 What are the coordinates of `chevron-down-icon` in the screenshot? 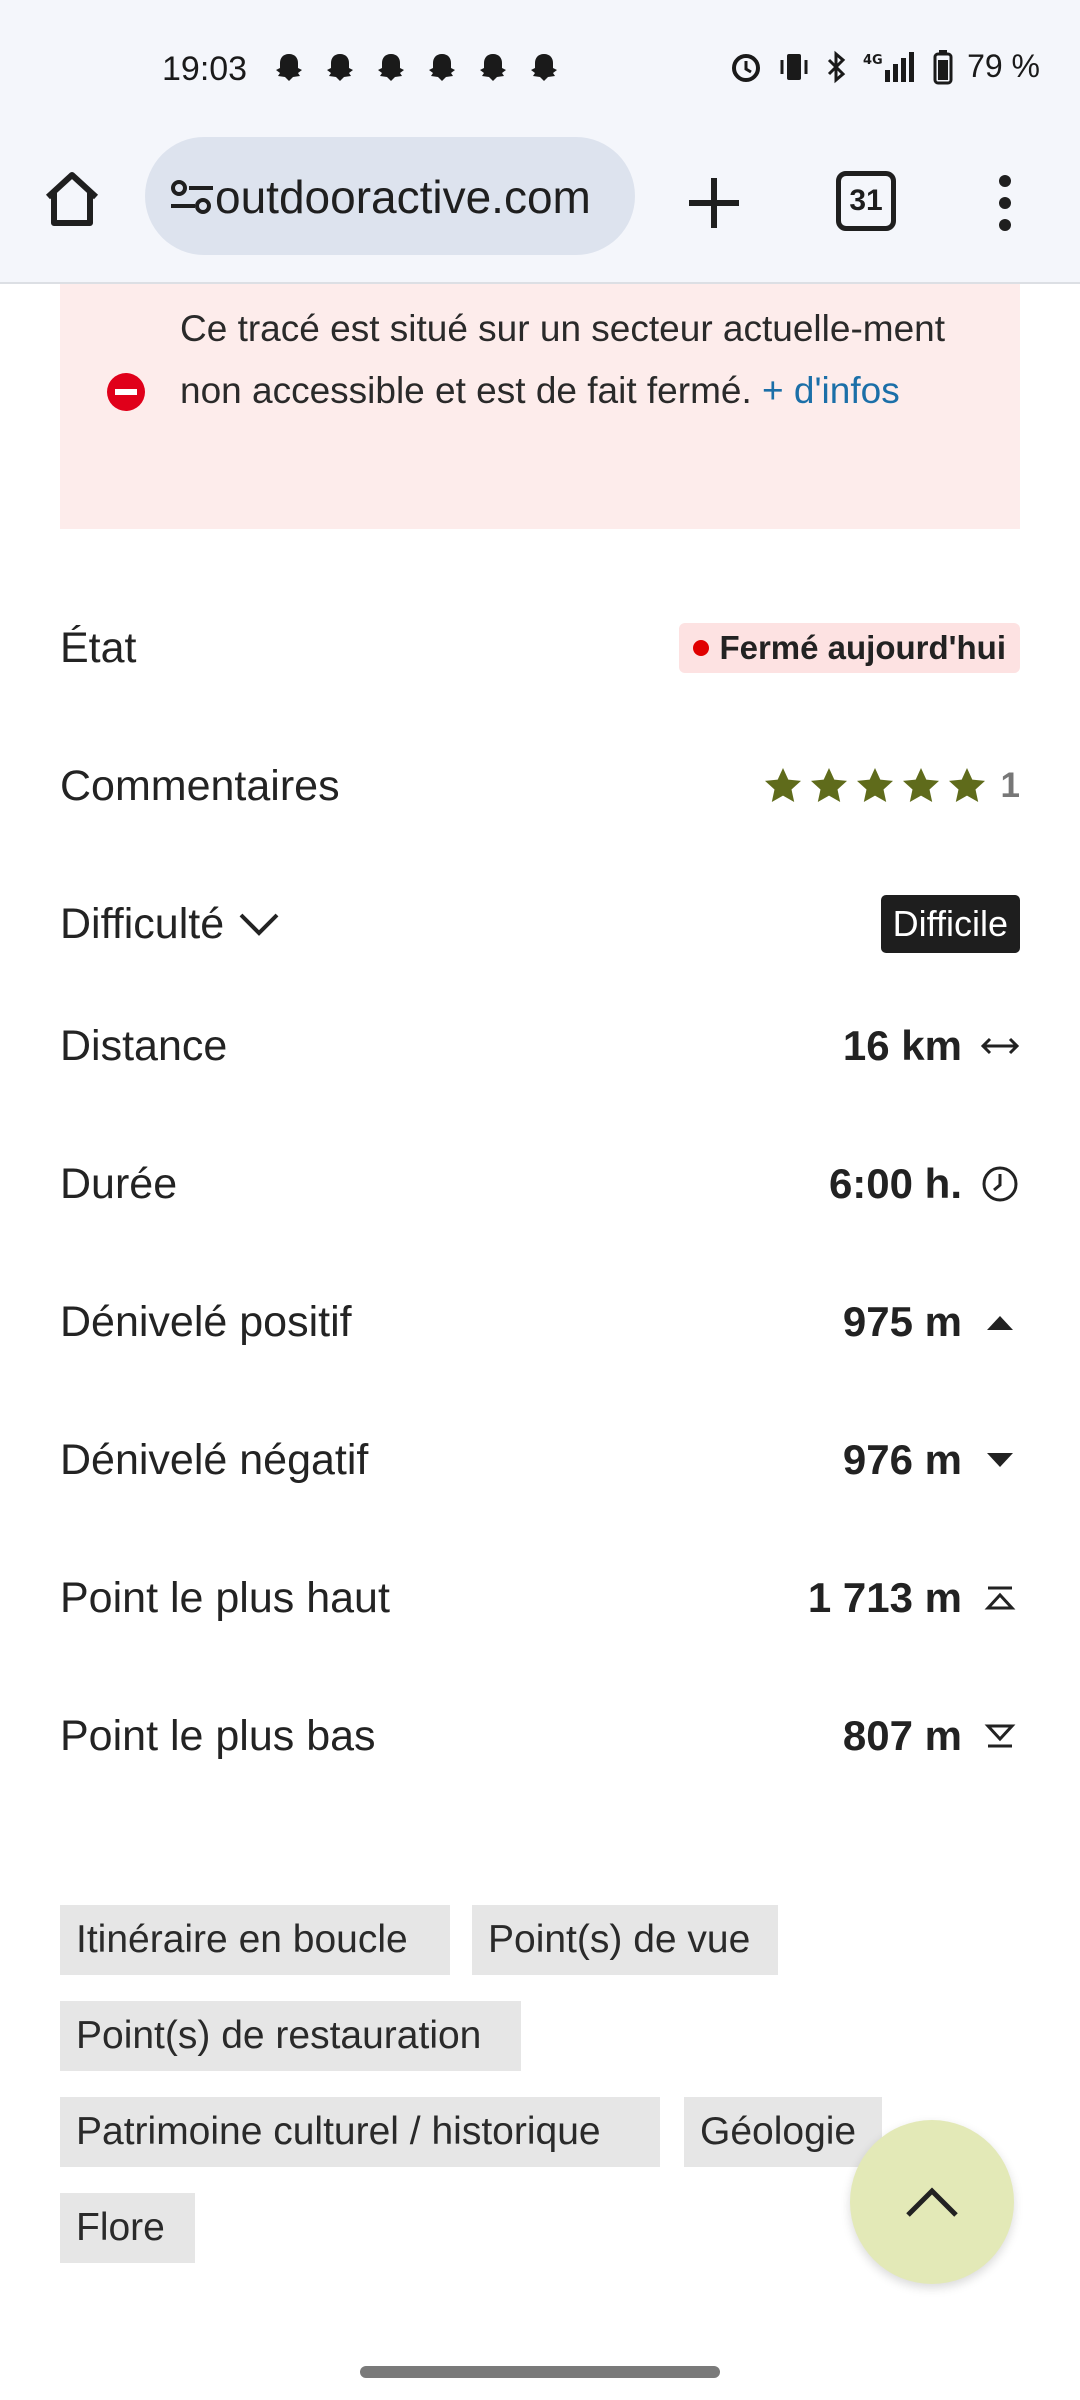 It's located at (259, 924).